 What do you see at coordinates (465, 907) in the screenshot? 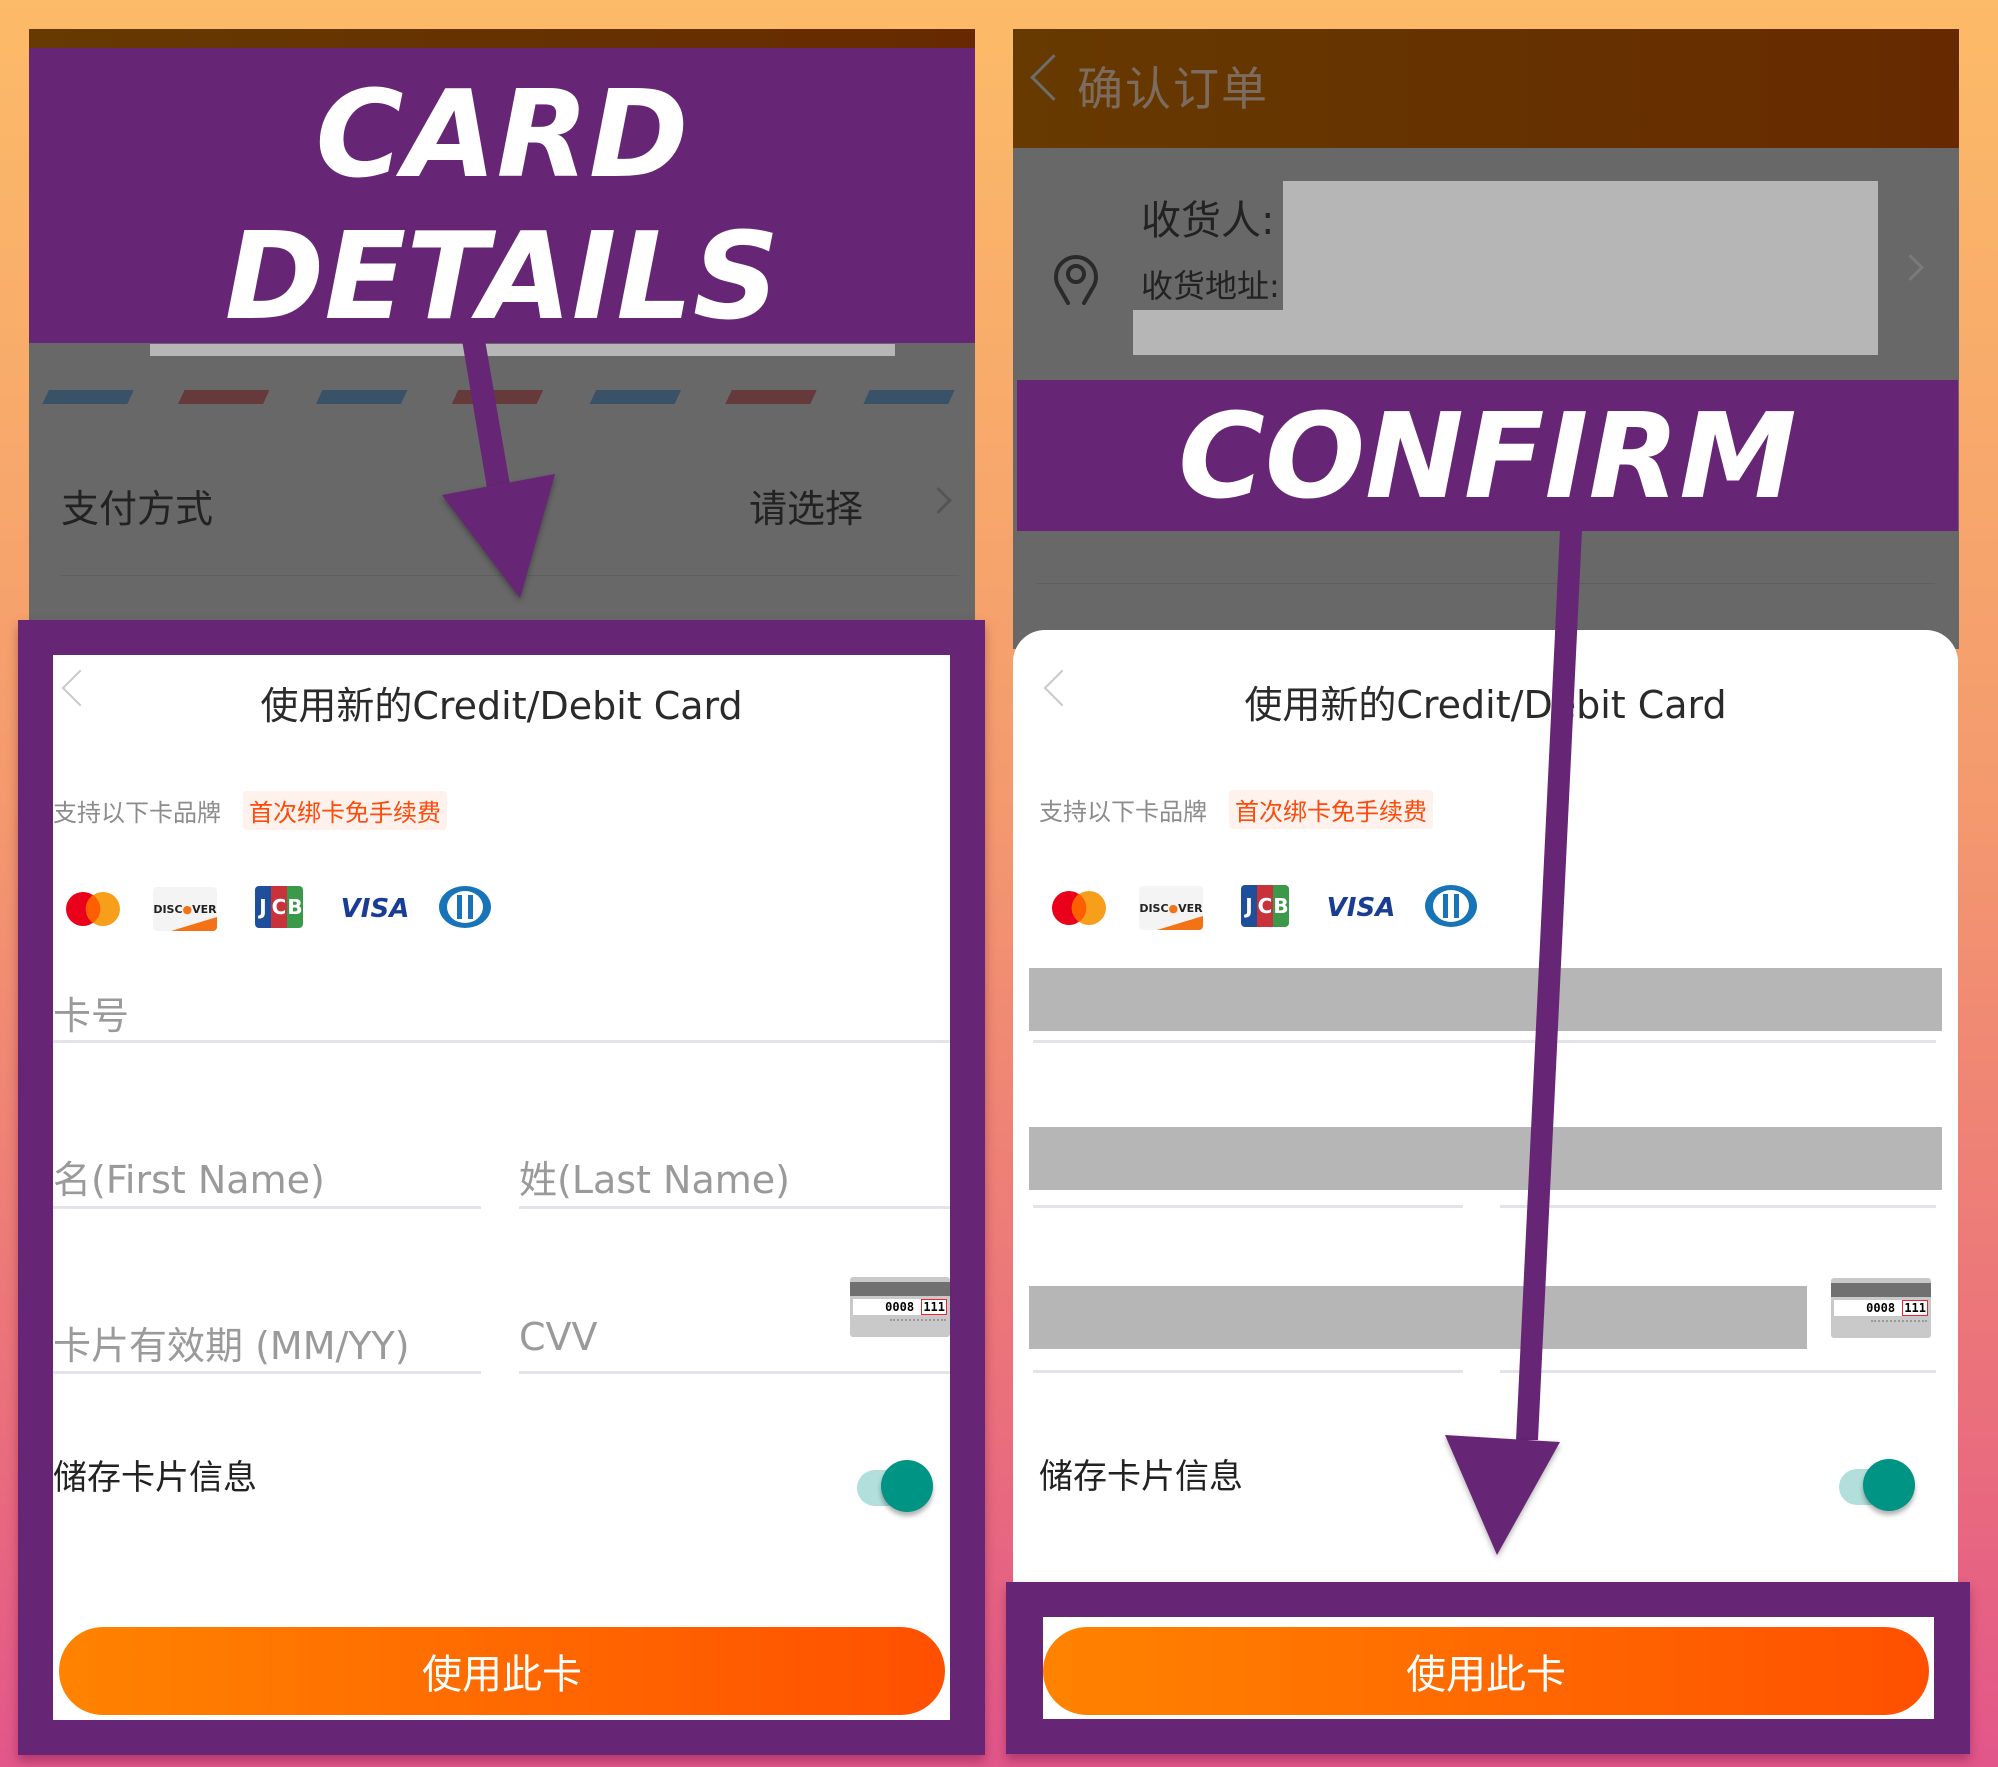
I see `diners-club-icon` at bounding box center [465, 907].